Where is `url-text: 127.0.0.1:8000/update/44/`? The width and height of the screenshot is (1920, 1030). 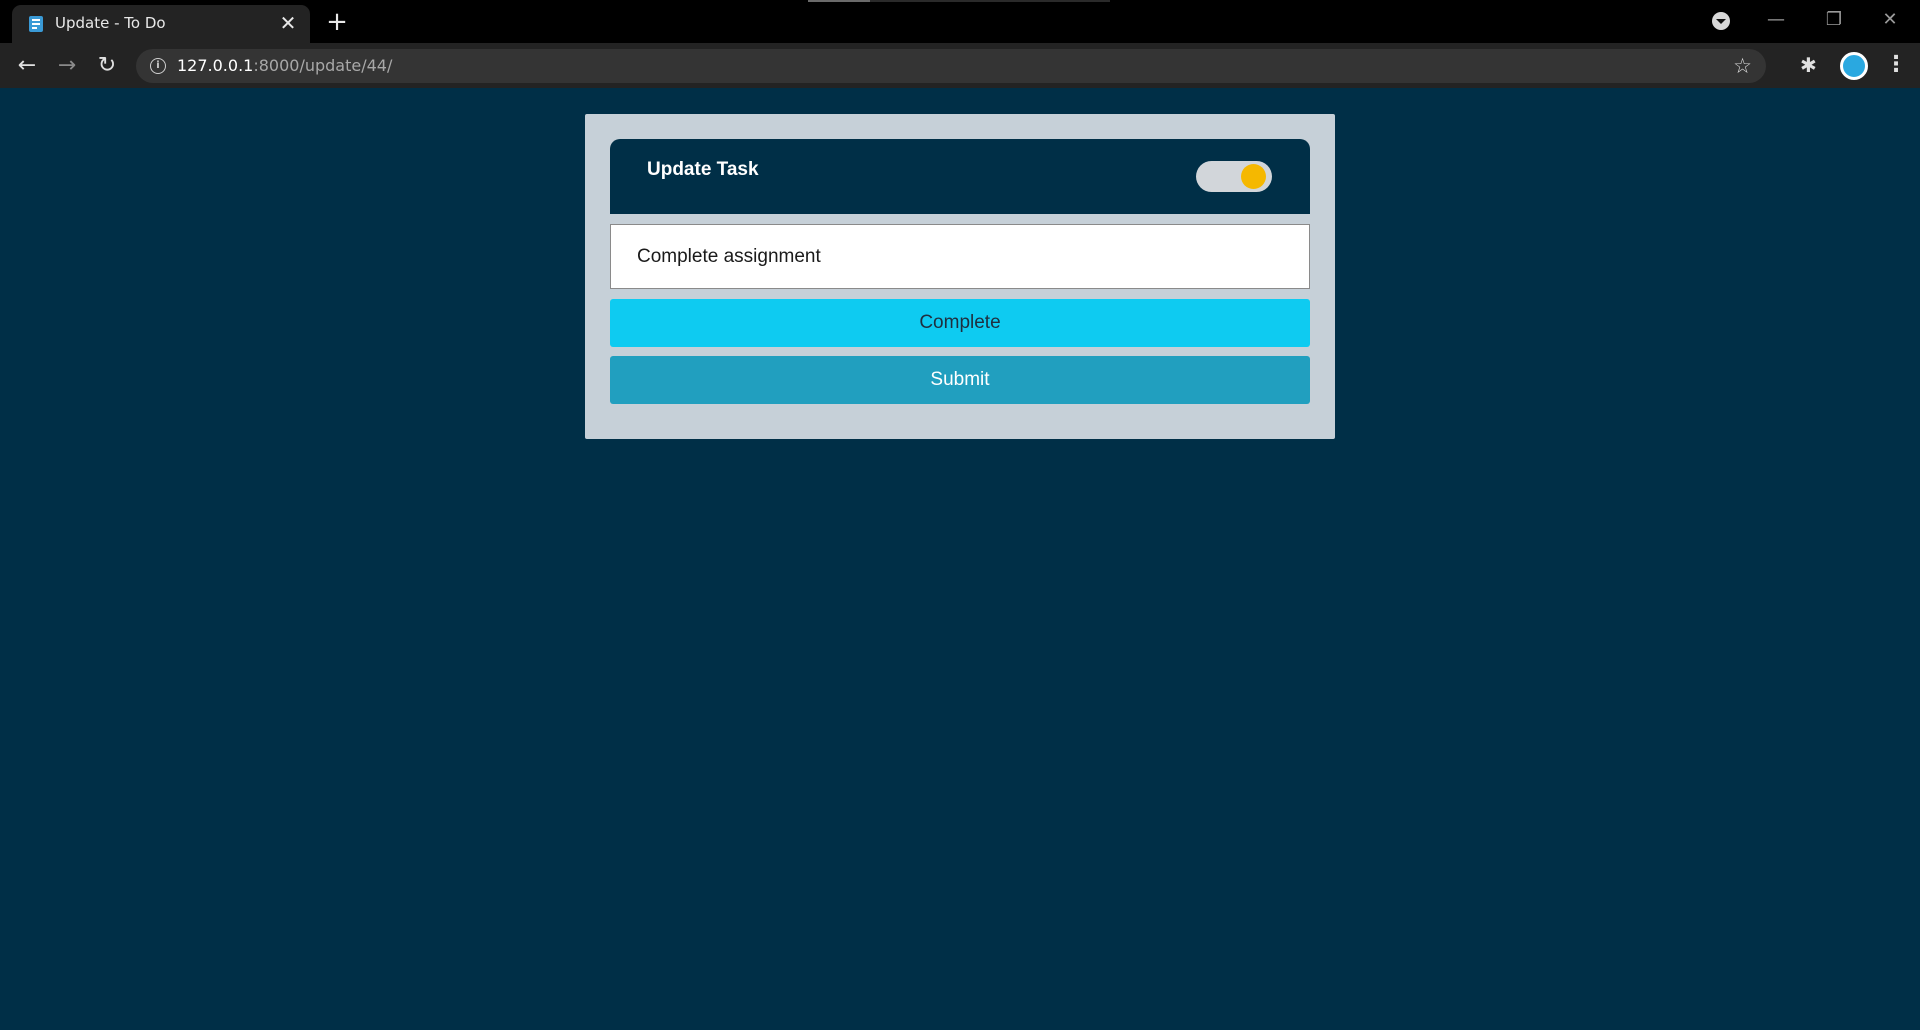
url-text: 127.0.0.1:8000/update/44/ is located at coordinates (284, 65).